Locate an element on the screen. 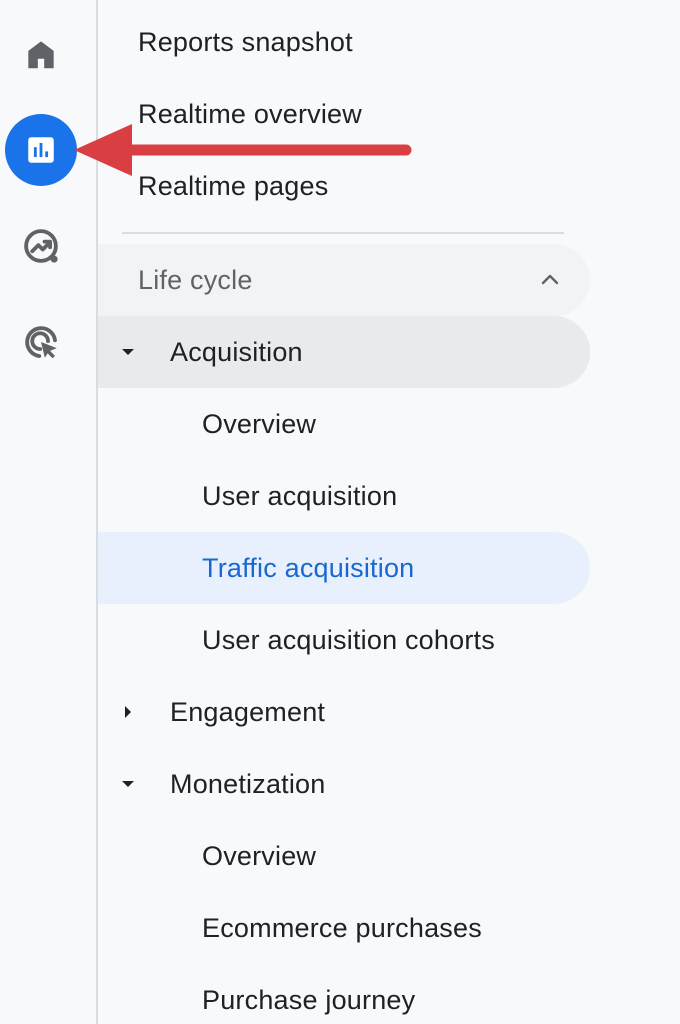 The image size is (680, 1024). nav-divider is located at coordinates (343, 233).